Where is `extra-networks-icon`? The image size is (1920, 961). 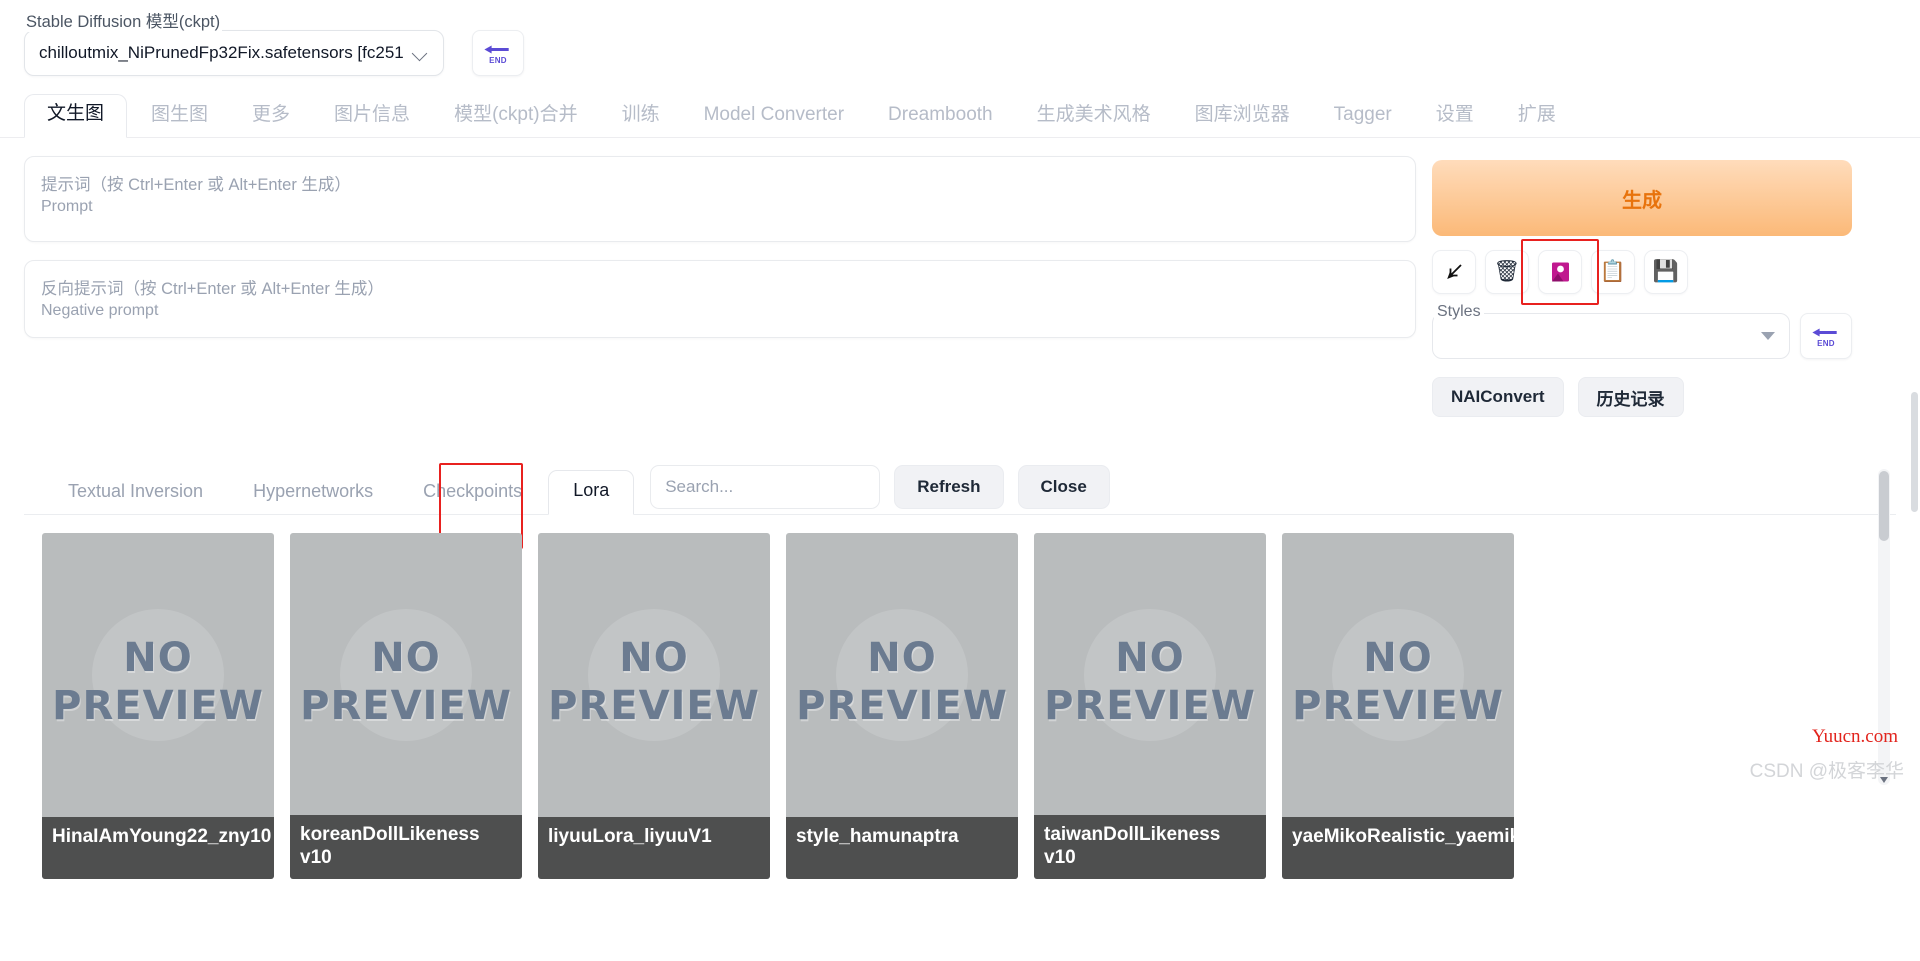
extra-networks-icon is located at coordinates (1560, 272).